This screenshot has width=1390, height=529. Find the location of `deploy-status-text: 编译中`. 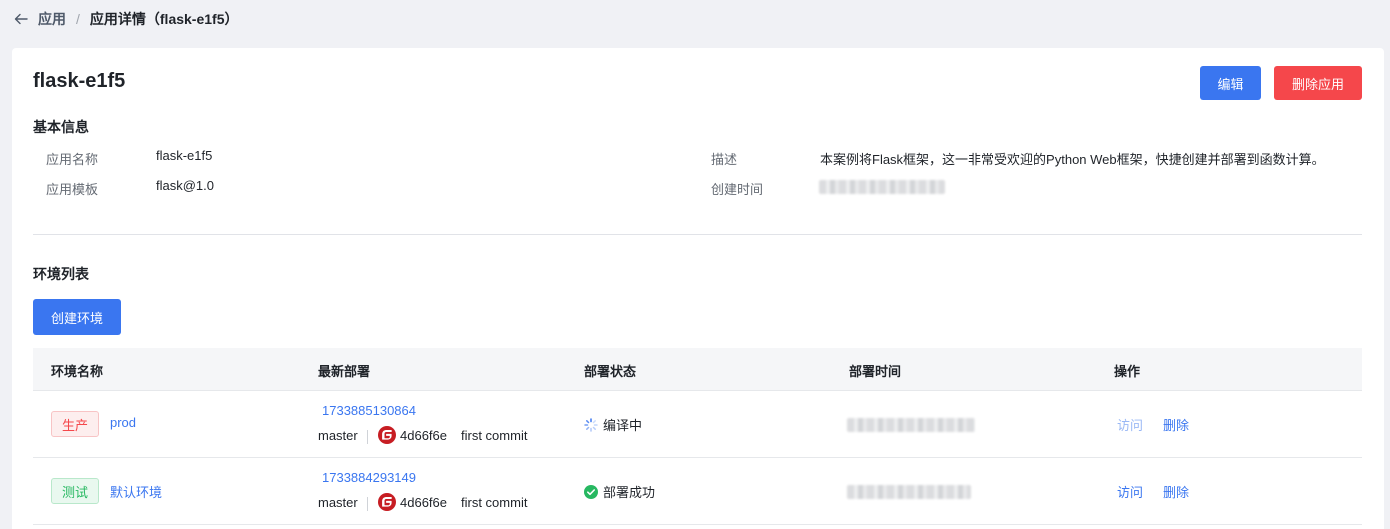

deploy-status-text: 编译中 is located at coordinates (623, 425).